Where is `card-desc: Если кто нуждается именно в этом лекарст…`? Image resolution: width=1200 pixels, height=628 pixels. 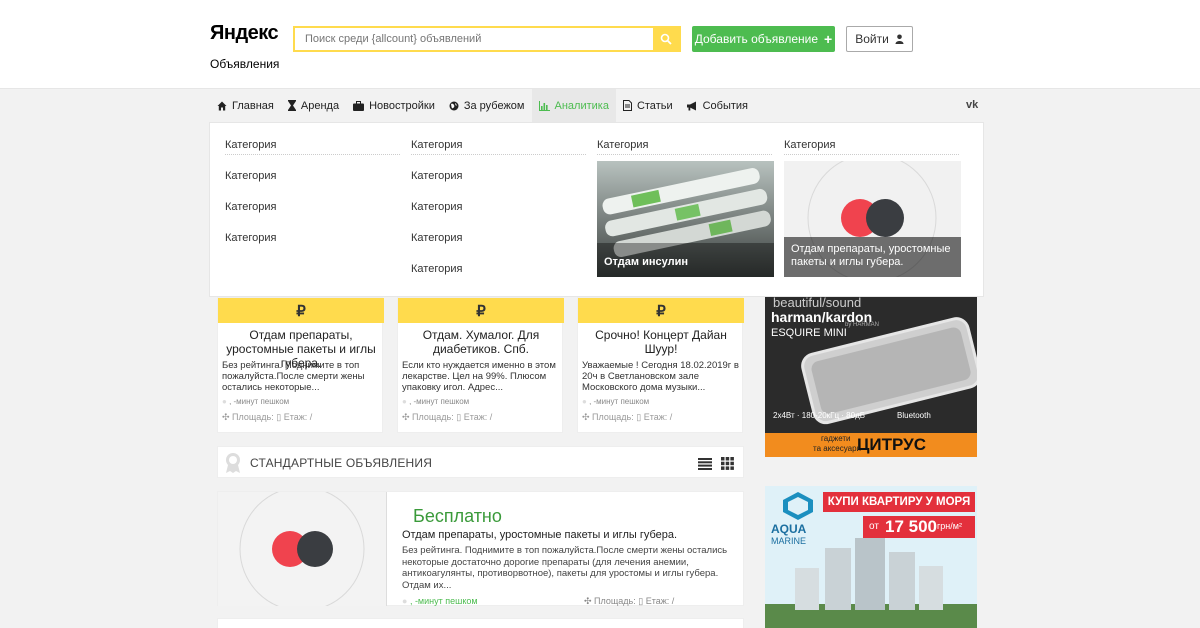
card-desc: Если кто нуждается именно в этом лекарст… is located at coordinates (479, 376).